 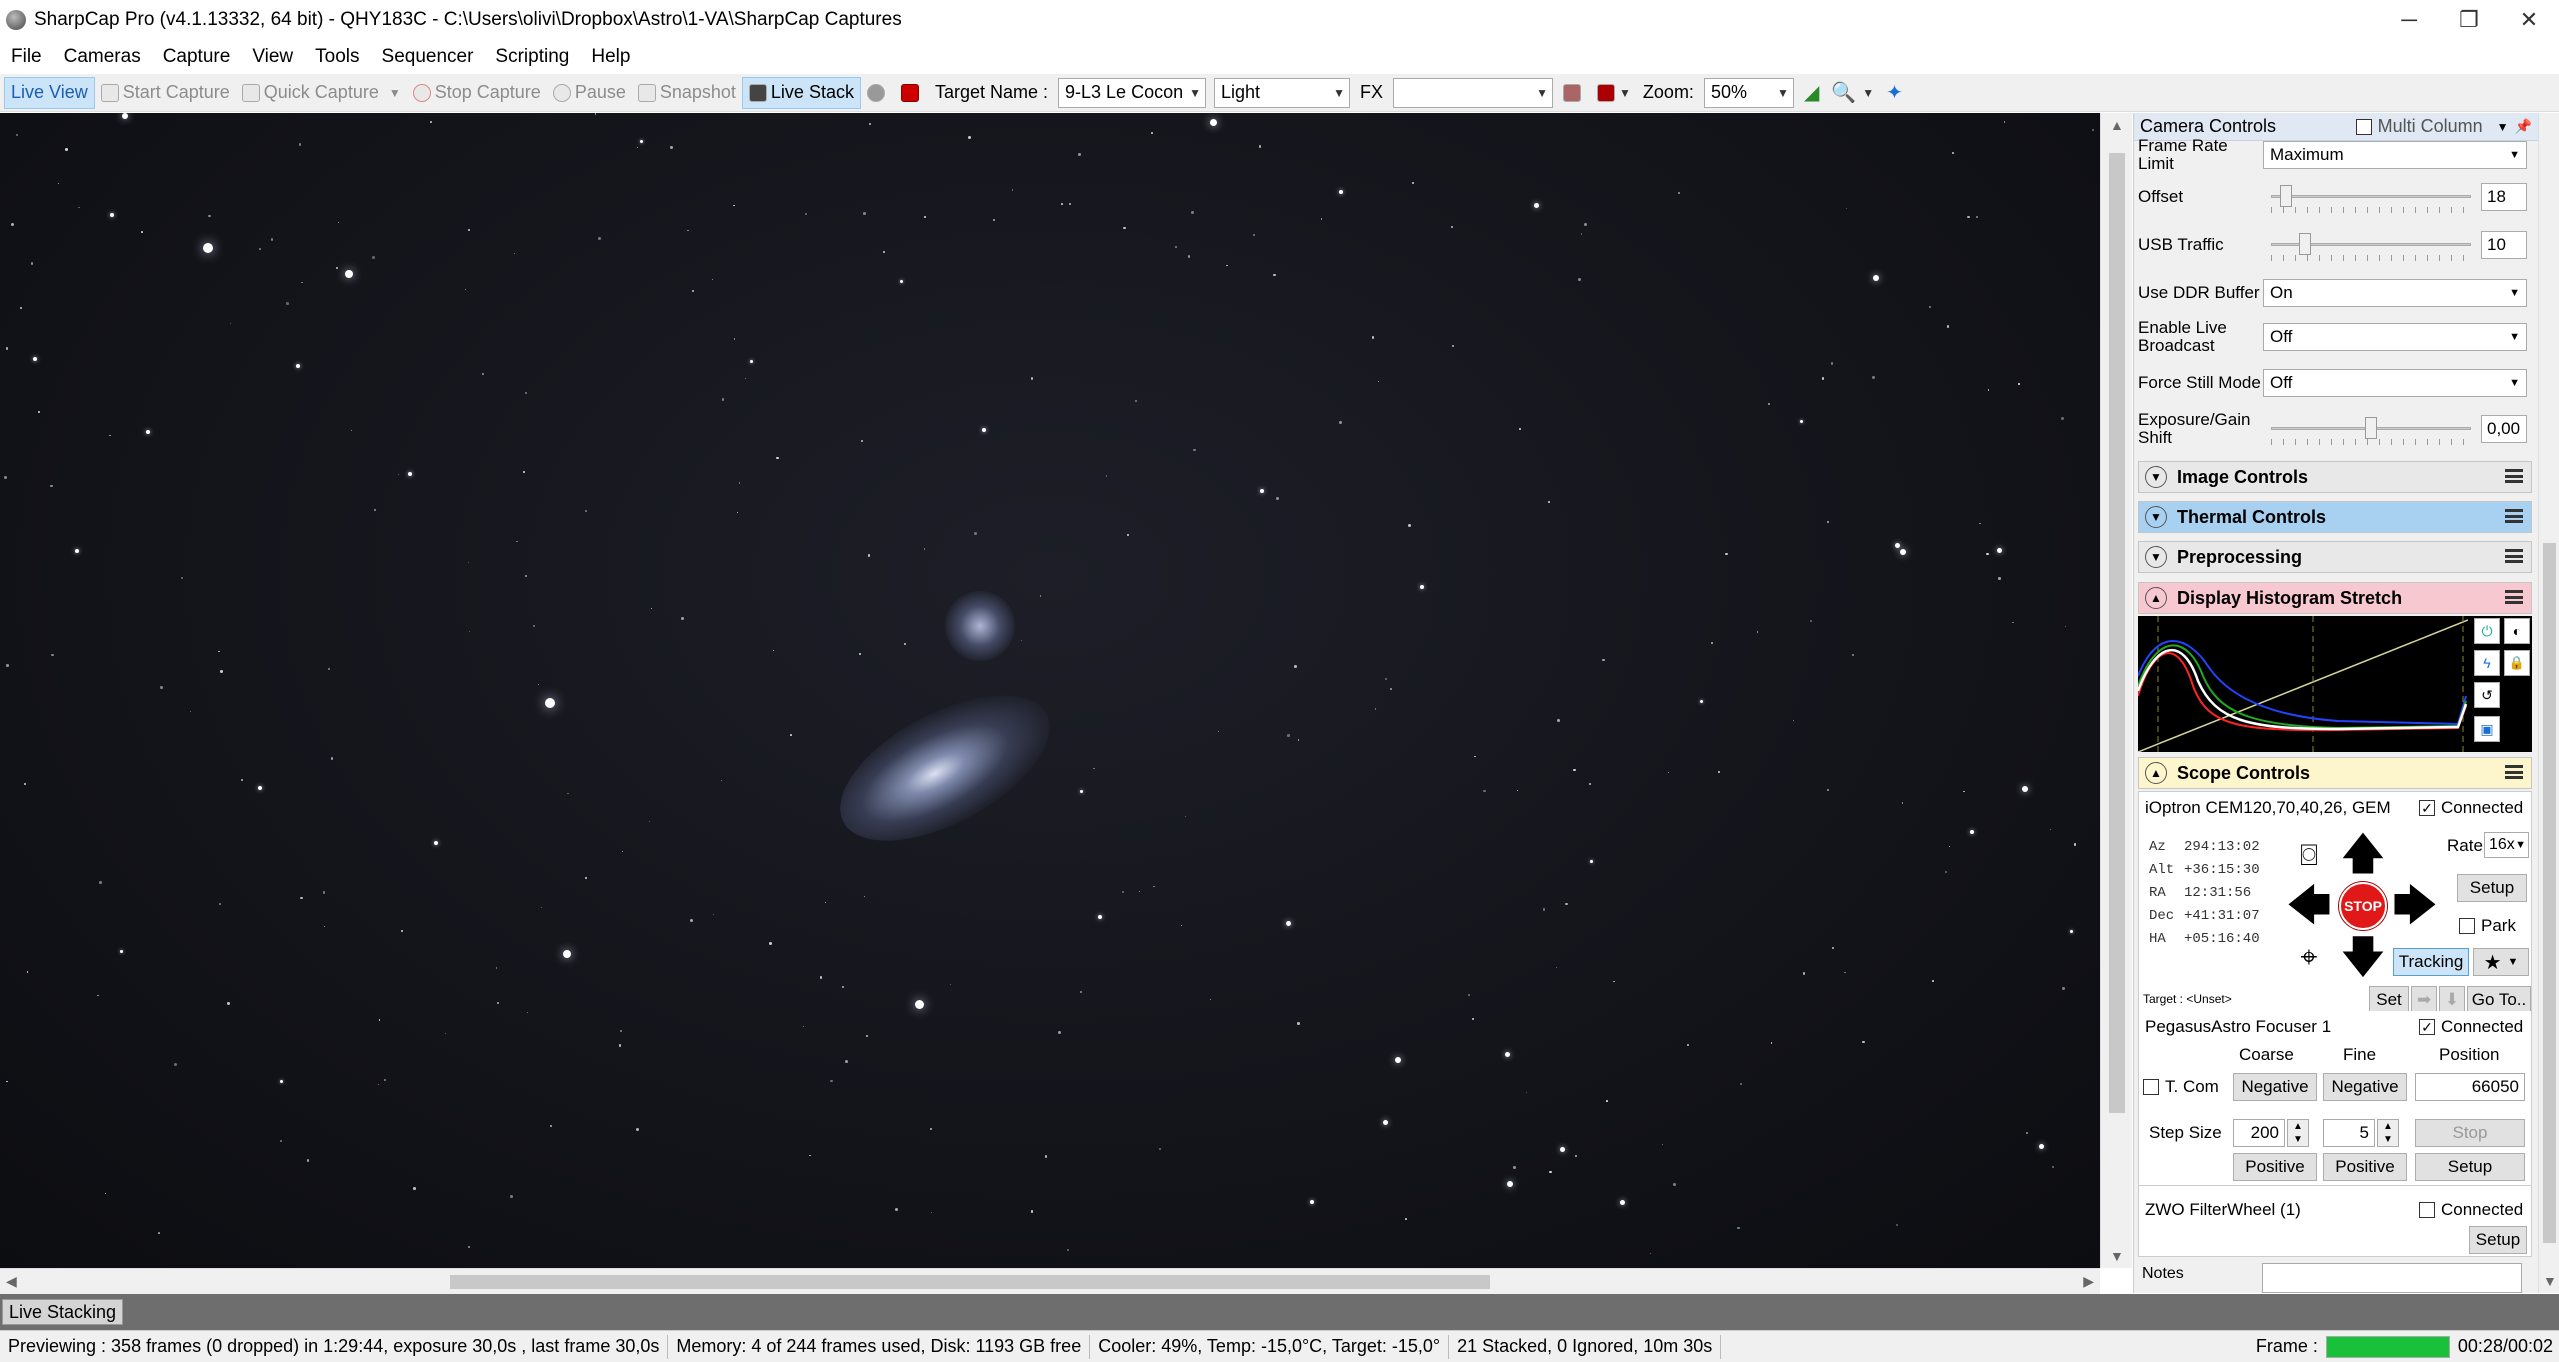 What do you see at coordinates (2117, 125) in the screenshot?
I see `scroll-up-icon: ▲` at bounding box center [2117, 125].